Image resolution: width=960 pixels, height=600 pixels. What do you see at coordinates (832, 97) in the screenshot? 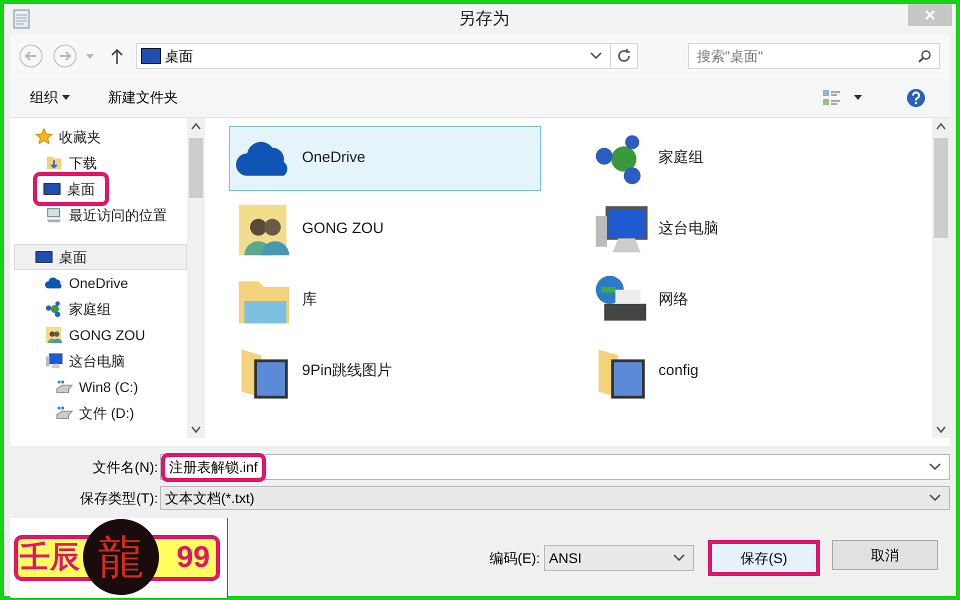
I see `view-options-icon` at bounding box center [832, 97].